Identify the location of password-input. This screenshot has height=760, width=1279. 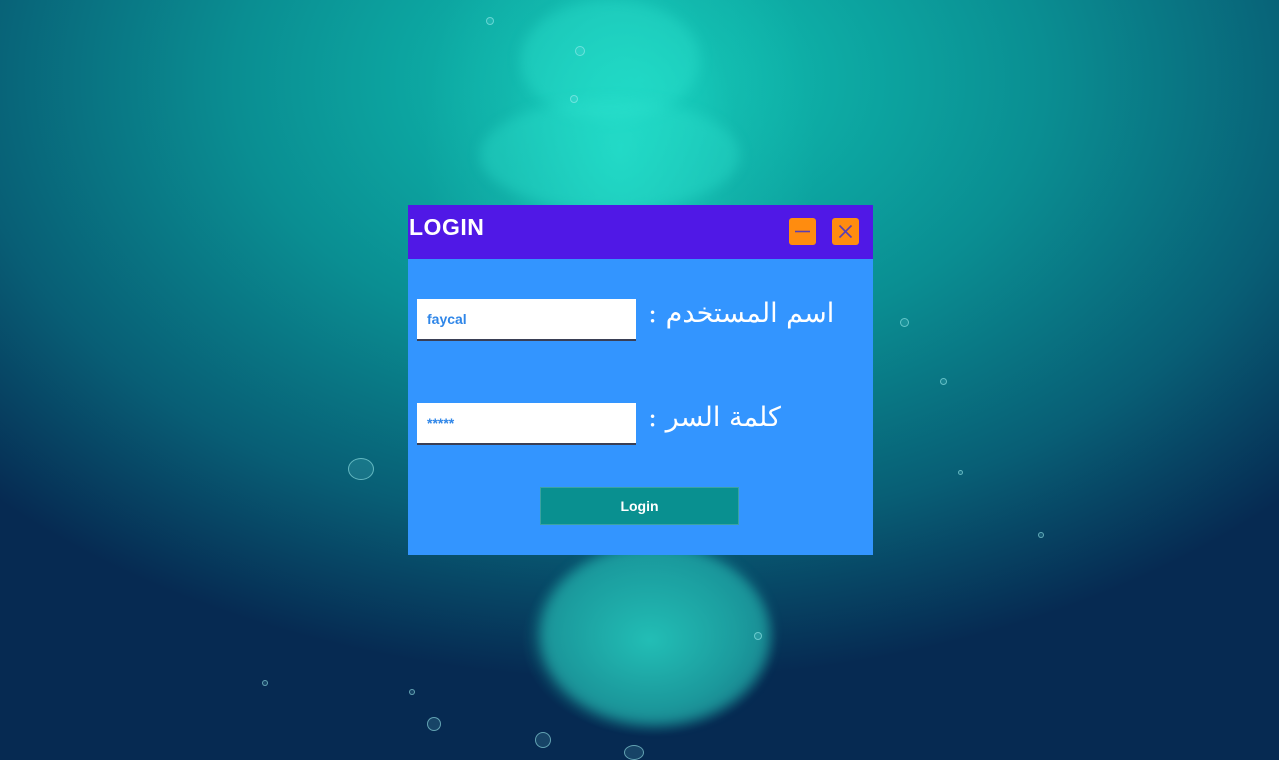
(526, 423).